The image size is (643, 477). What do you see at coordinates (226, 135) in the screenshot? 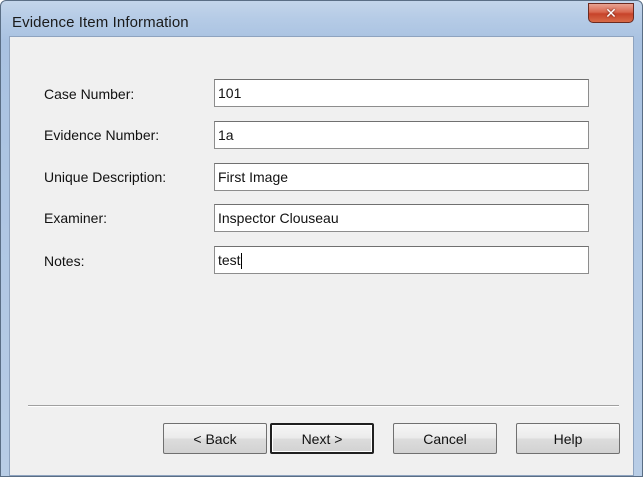
I see `evidence-number-value: 1a` at bounding box center [226, 135].